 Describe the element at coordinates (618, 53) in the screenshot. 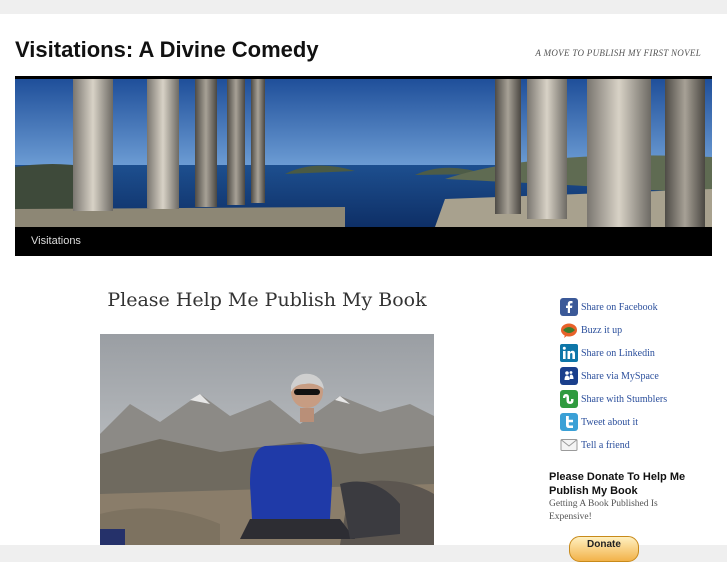

I see `site-tagline: A MOVE TO PUBLISH MY FIRST NOVEL` at that location.